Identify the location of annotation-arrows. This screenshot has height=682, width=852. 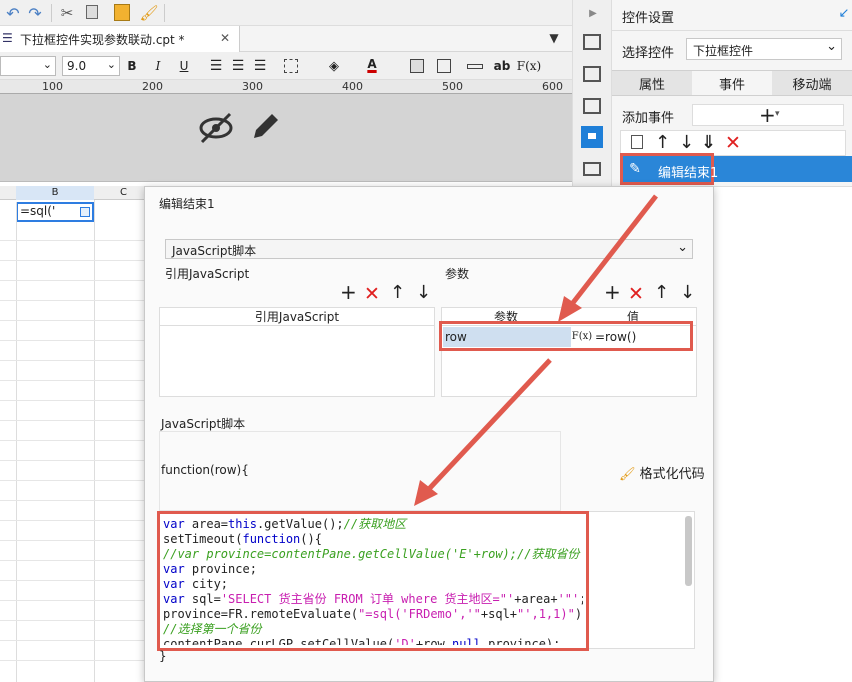
(536, 350).